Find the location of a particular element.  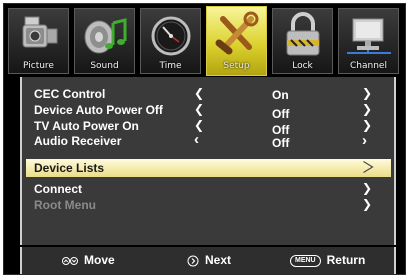

row-value: Off is located at coordinates (281, 143).